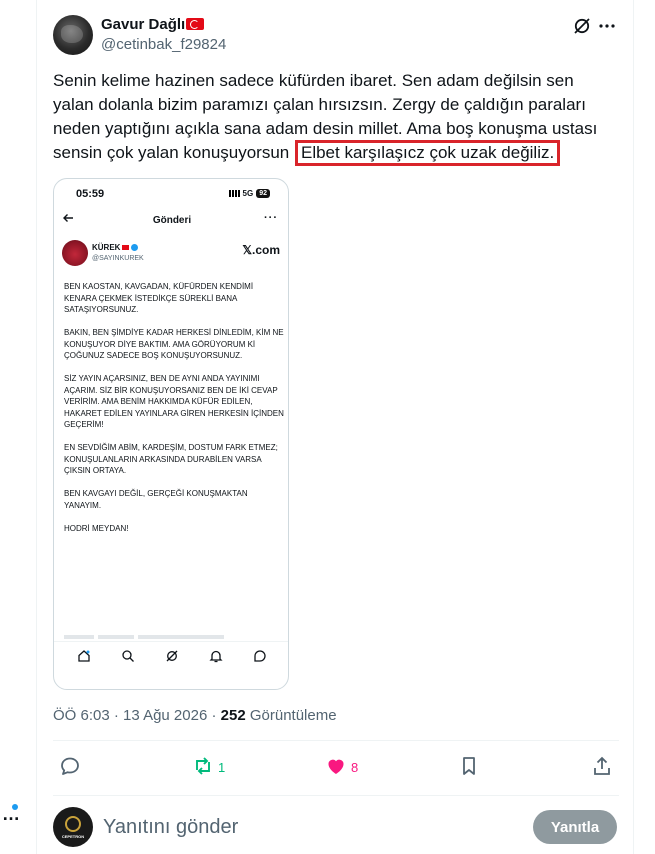 The width and height of the screenshot is (655, 854). What do you see at coordinates (575, 827) in the screenshot?
I see `reply-submit-button: Yanıtla` at bounding box center [575, 827].